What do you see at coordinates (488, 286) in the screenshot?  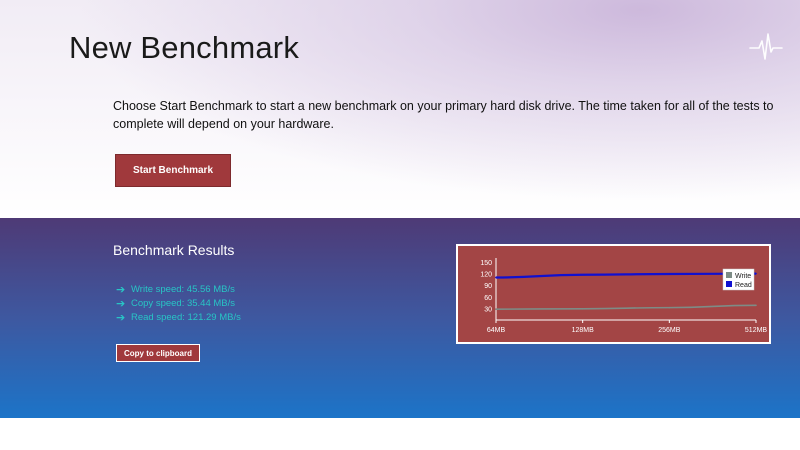 I see `y-tick-label: 90` at bounding box center [488, 286].